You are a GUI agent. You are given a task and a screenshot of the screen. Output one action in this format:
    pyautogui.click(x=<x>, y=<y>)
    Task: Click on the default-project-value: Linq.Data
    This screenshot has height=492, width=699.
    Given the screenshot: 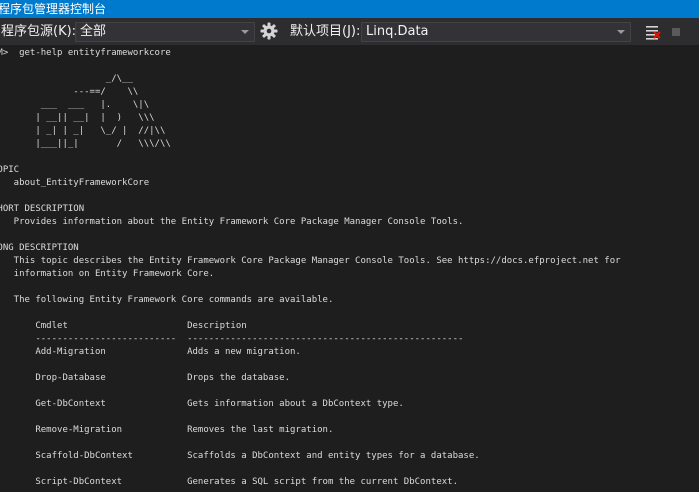 What is the action you would take?
    pyautogui.click(x=397, y=31)
    